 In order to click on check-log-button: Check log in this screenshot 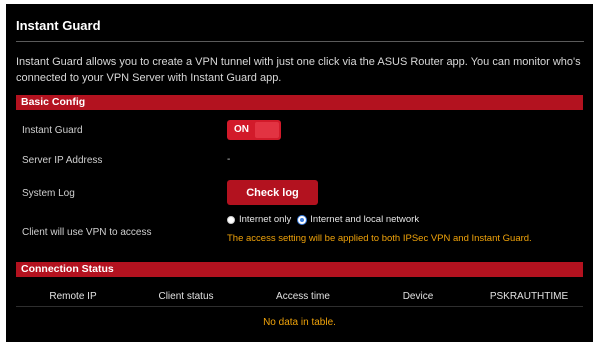, I will do `click(272, 192)`.